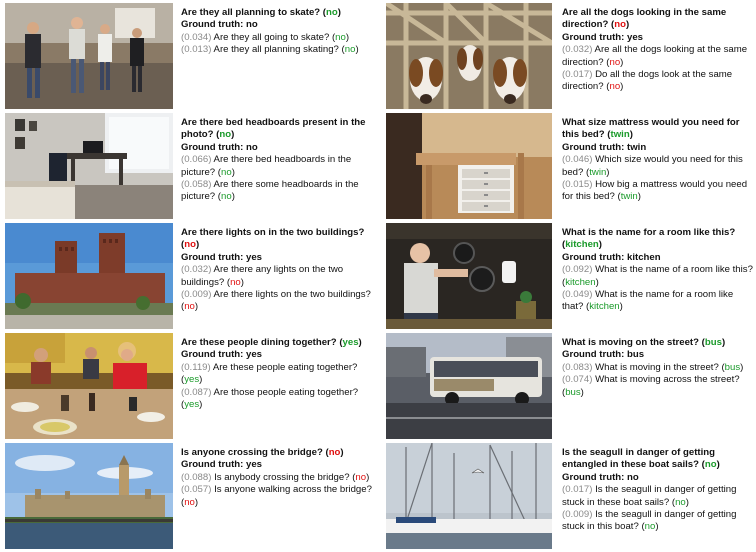 This screenshot has height=552, width=756. Describe the element at coordinates (620, 135) in the screenshot. I see `predicted-answer: twin` at that location.